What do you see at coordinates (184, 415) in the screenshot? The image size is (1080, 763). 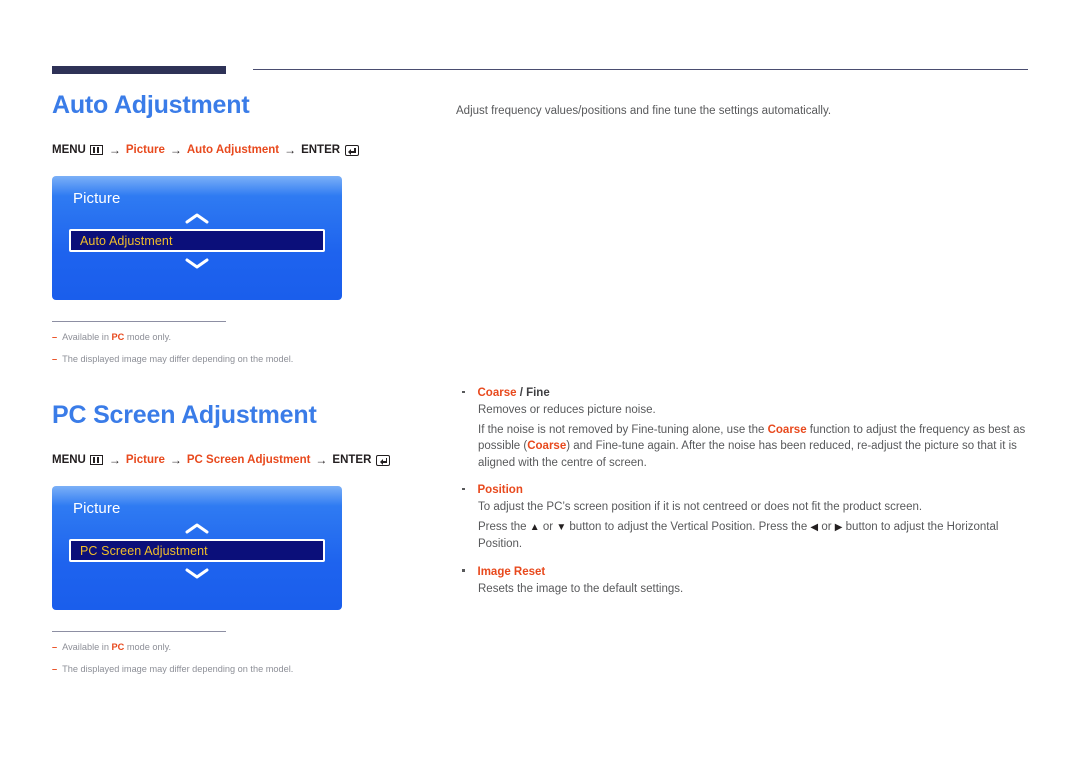 I see `page-title-pc-screen-adjustment: PC Screen Adjustment` at bounding box center [184, 415].